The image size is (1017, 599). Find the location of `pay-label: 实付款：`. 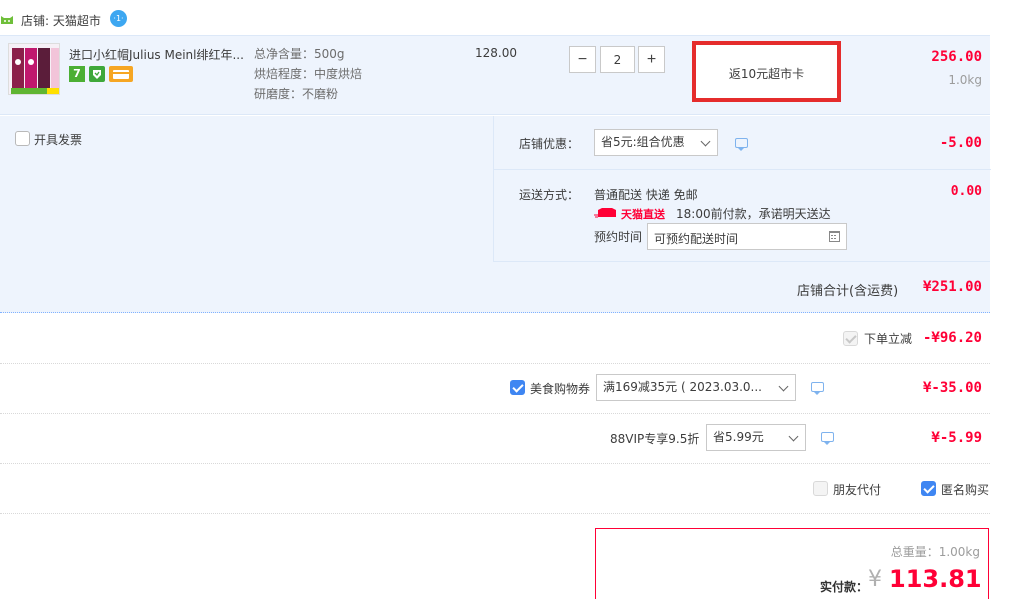

pay-label: 实付款： is located at coordinates (844, 587).